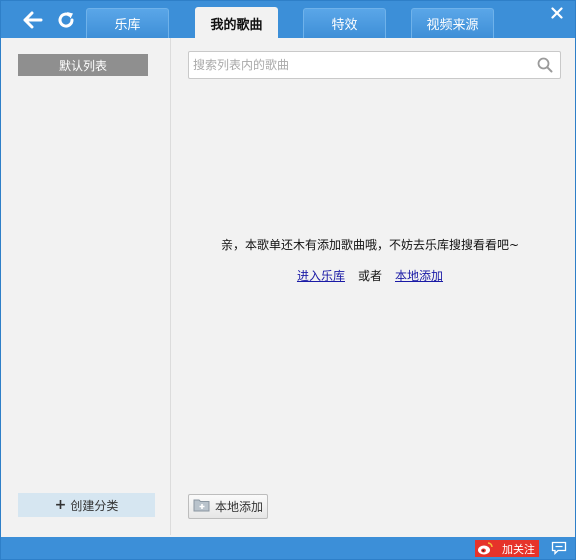  What do you see at coordinates (288, 548) in the screenshot?
I see `status-bar: 加关注` at bounding box center [288, 548].